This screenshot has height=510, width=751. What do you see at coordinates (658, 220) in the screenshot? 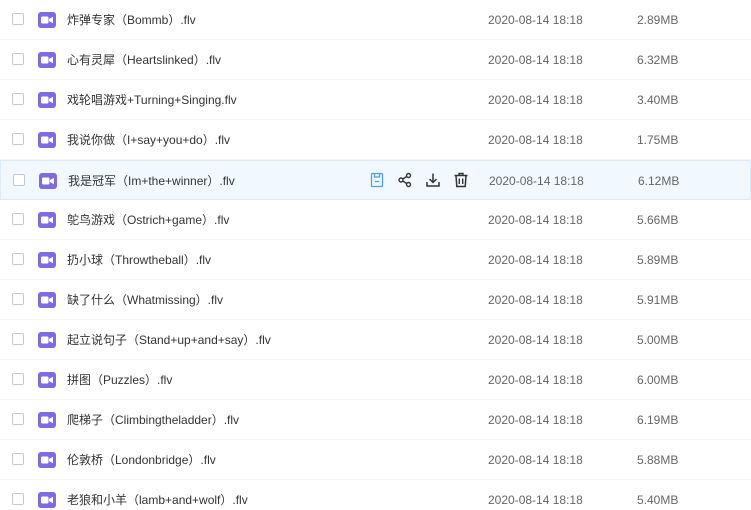
I see `file-size: 5.66MB` at bounding box center [658, 220].